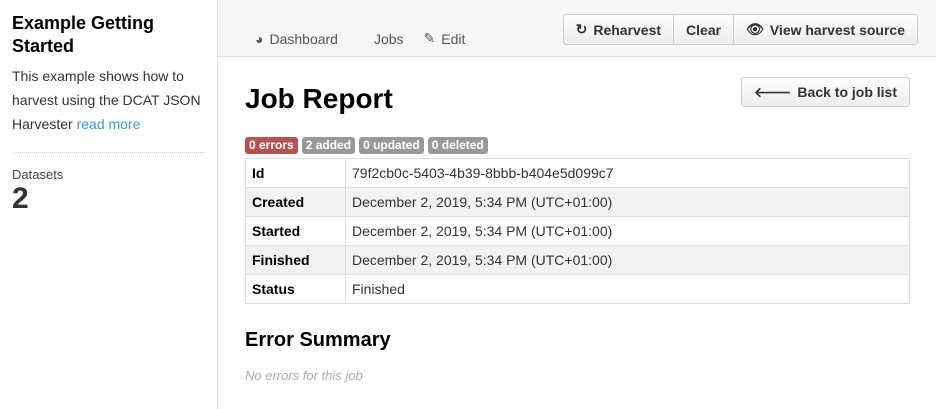 The width and height of the screenshot is (936, 409). Describe the element at coordinates (271, 145) in the screenshot. I see `errors-badge: 0 errors` at that location.